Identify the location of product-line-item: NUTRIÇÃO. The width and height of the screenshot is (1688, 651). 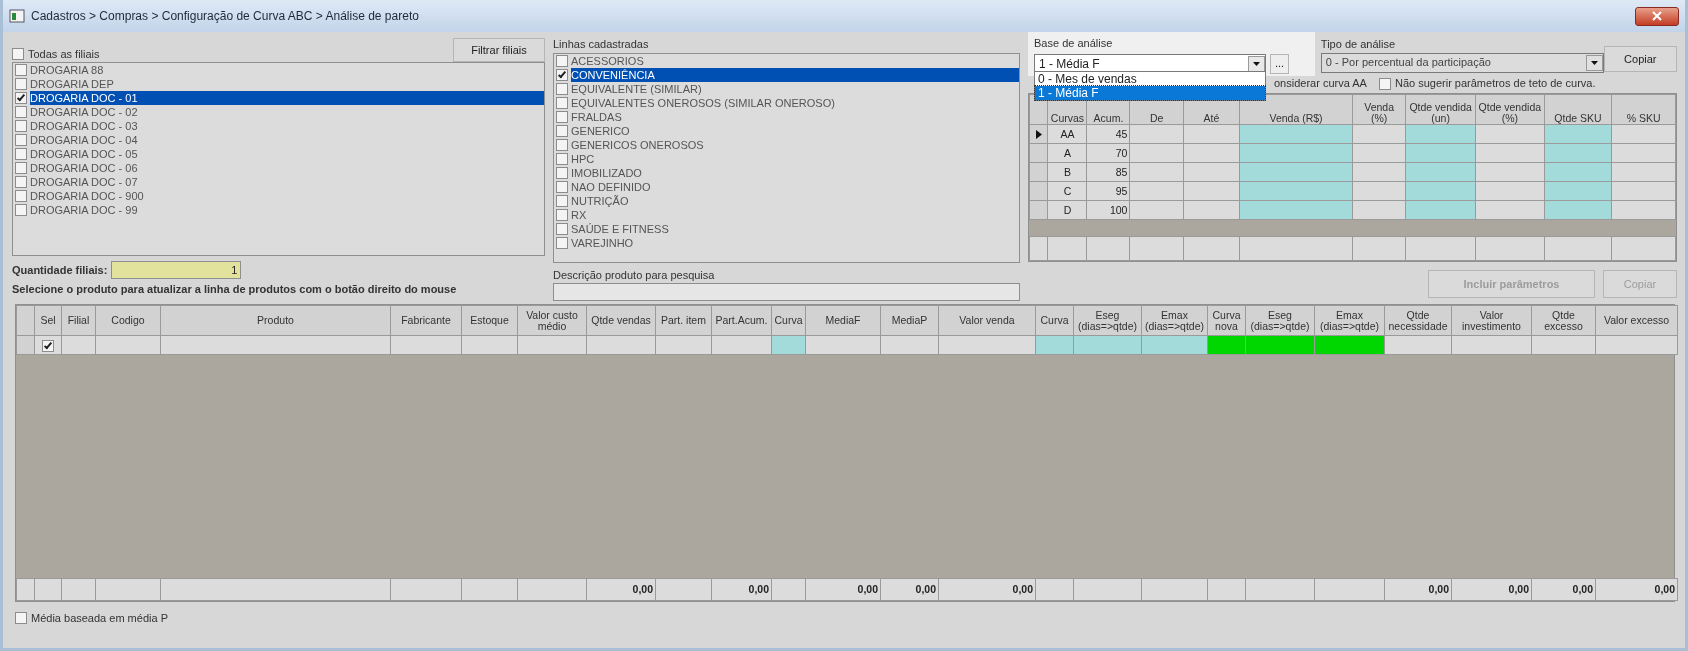
(795, 200).